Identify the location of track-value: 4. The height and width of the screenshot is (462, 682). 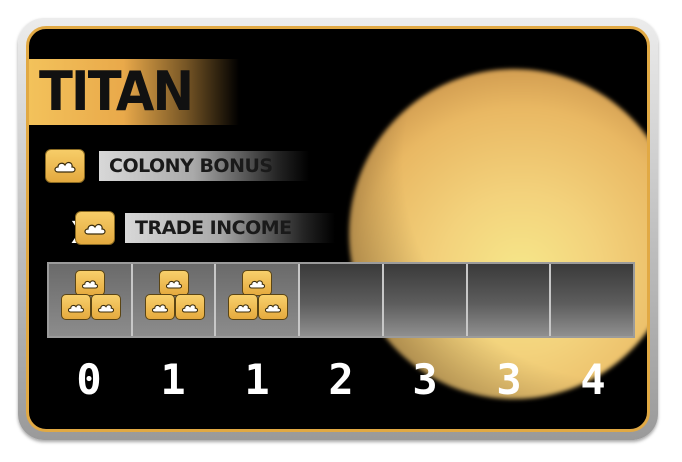
(593, 379).